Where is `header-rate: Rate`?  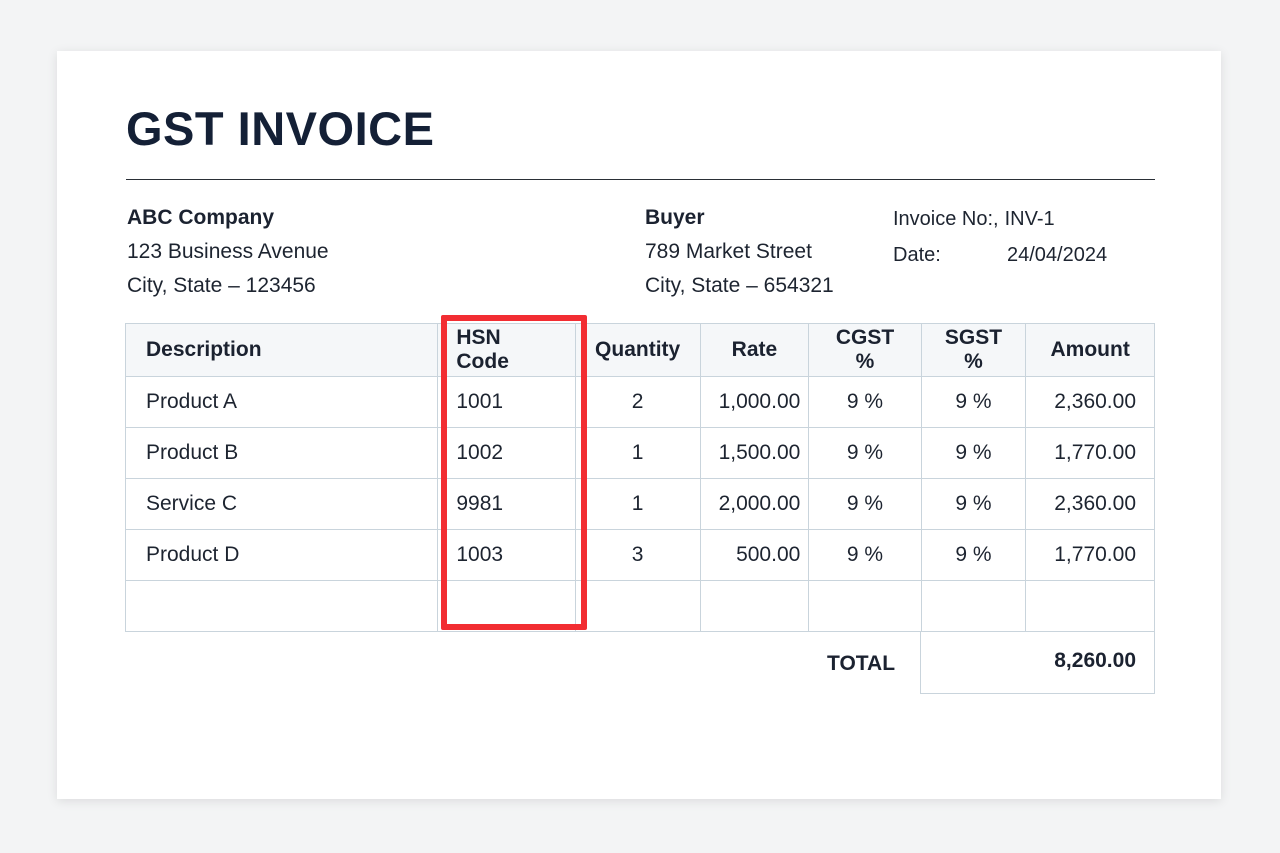 header-rate: Rate is located at coordinates (754, 350).